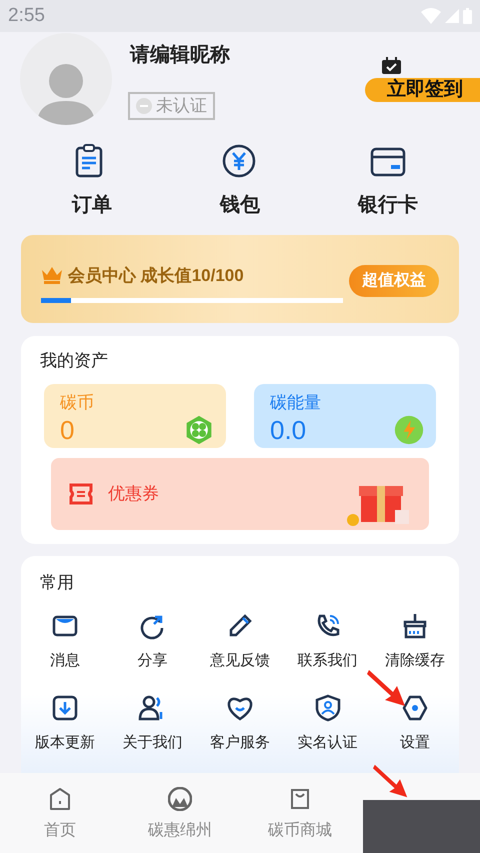 The width and height of the screenshot is (480, 853). What do you see at coordinates (180, 830) in the screenshot?
I see `nav-tab-label: 碳惠绵州` at bounding box center [180, 830].